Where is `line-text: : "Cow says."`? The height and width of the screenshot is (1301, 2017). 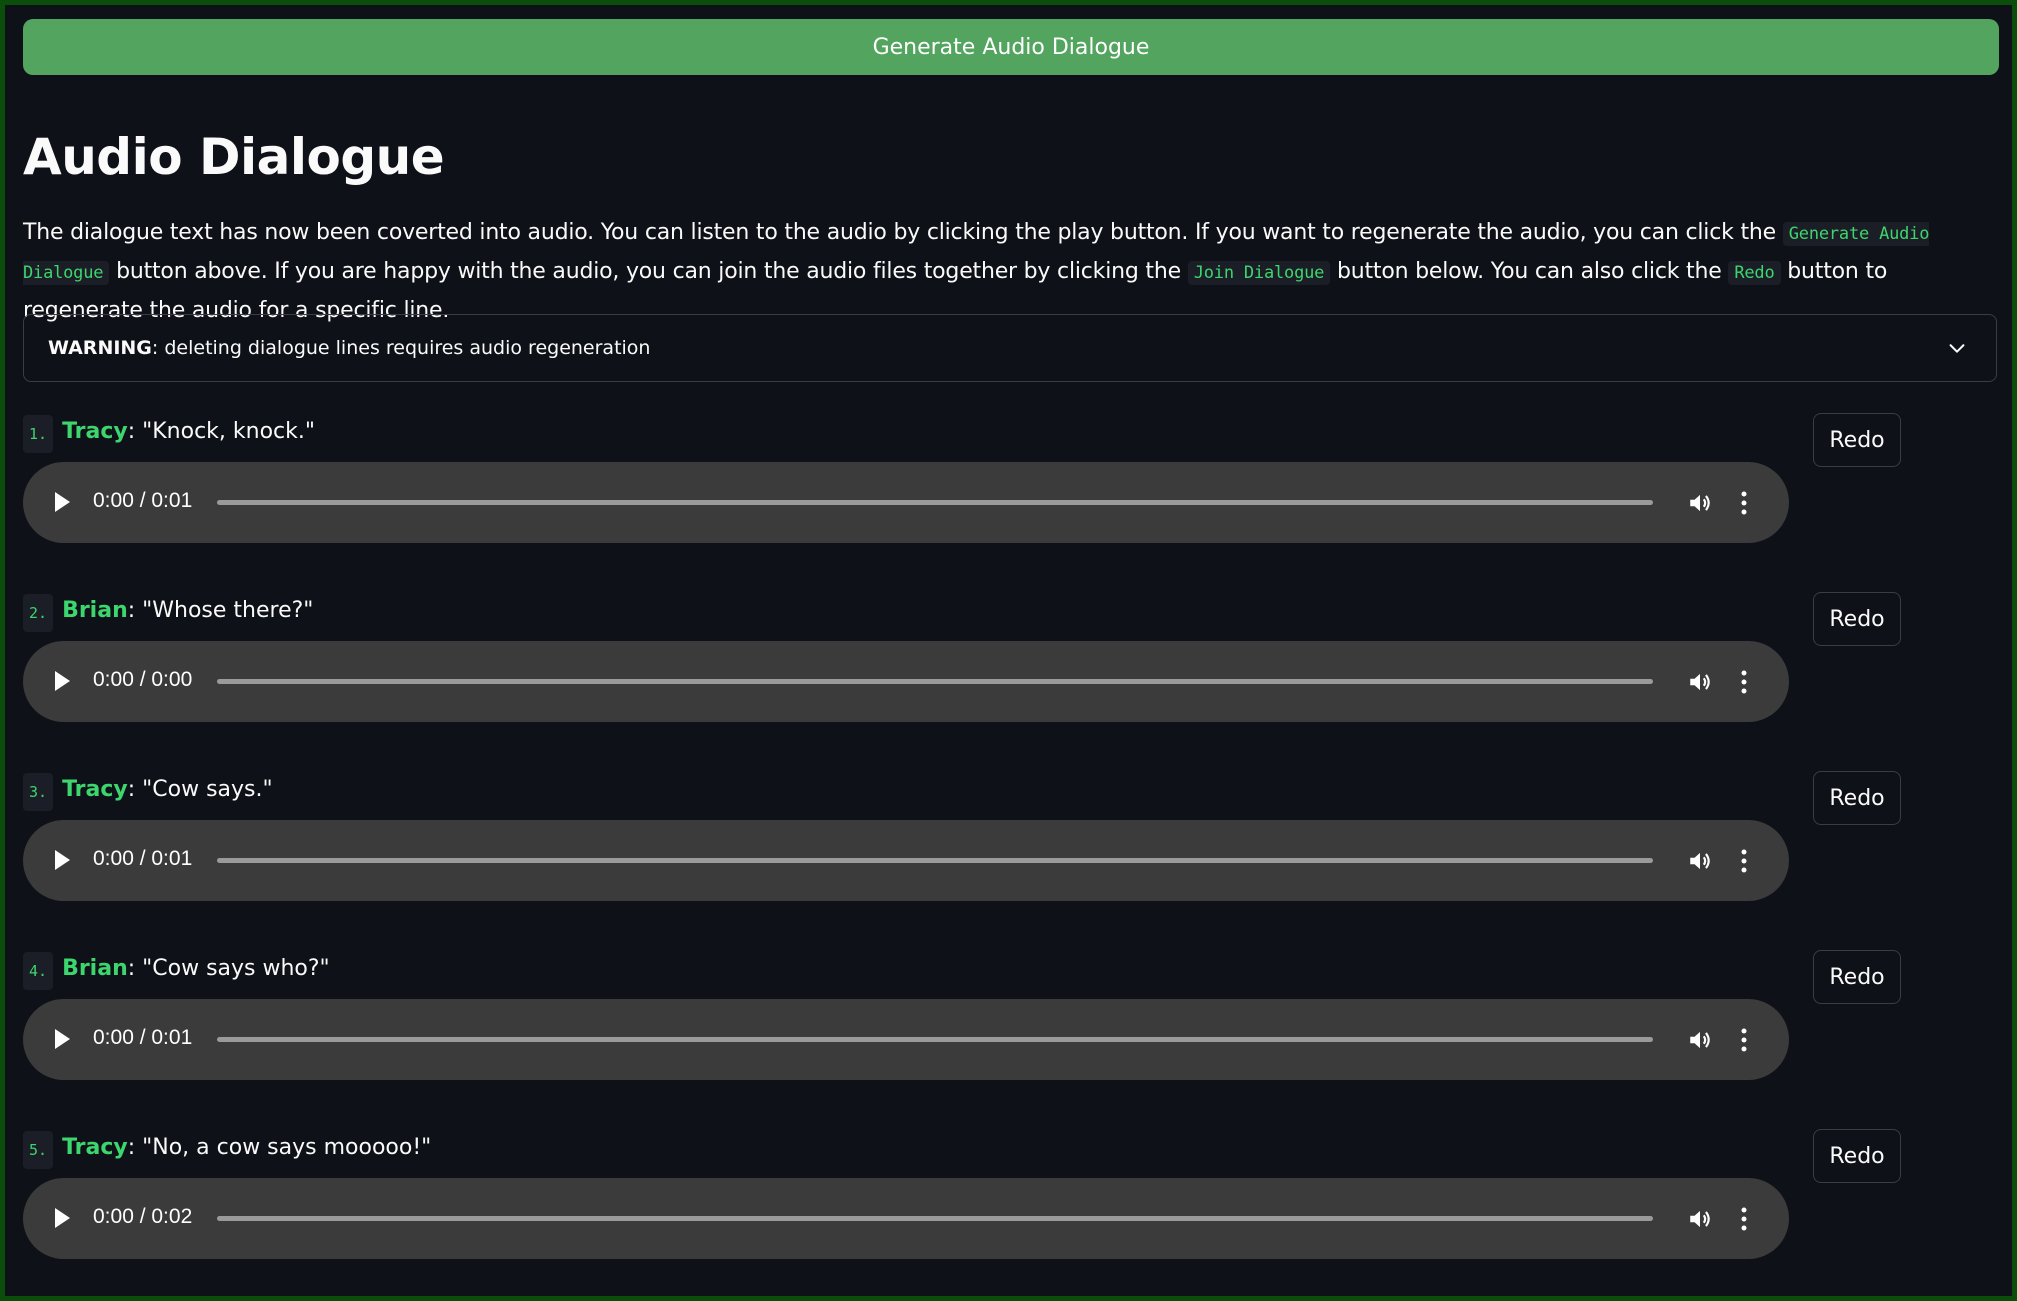 line-text: : "Cow says." is located at coordinates (200, 789).